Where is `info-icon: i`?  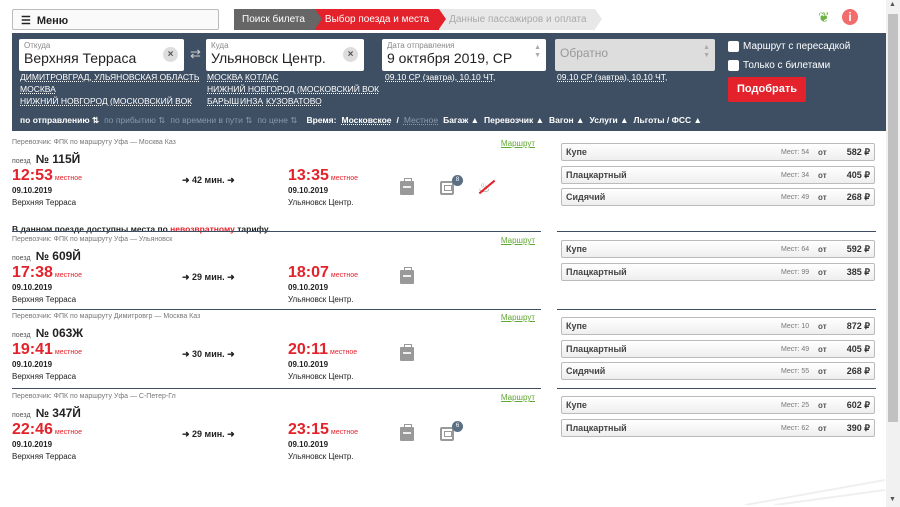
info-icon: i is located at coordinates (850, 17).